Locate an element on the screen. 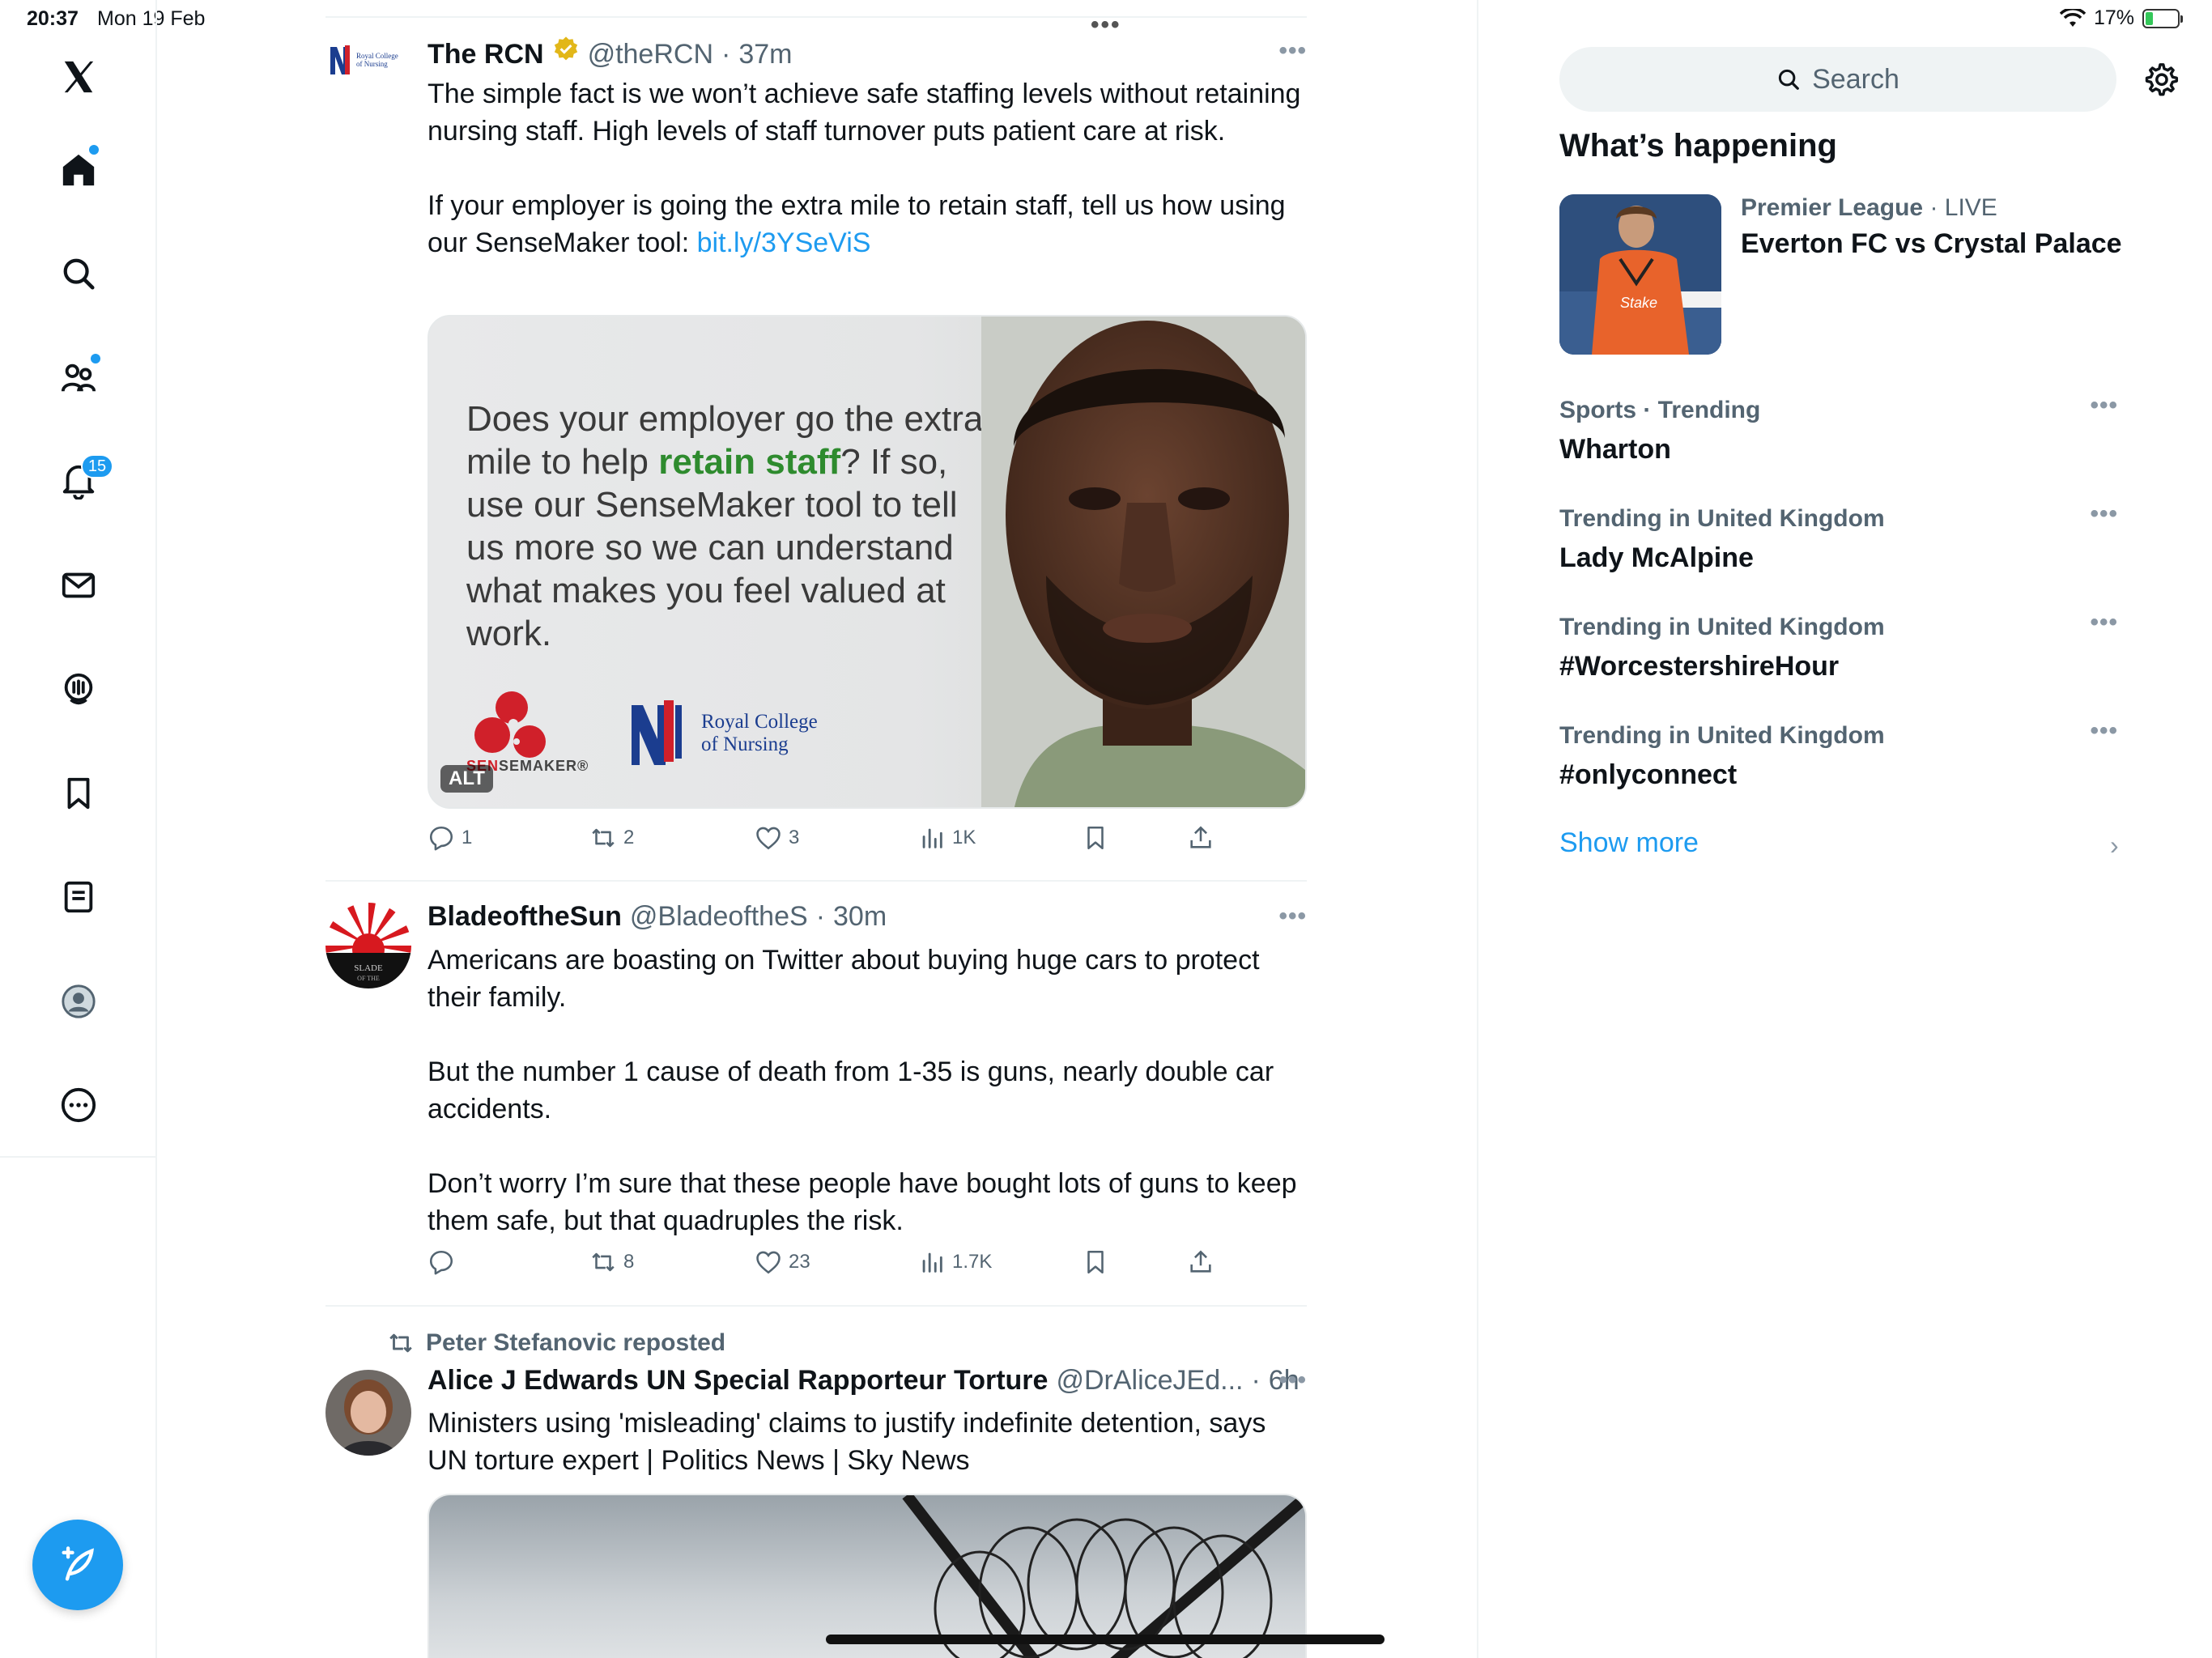 The height and width of the screenshot is (1658, 2212). views-button: 1.7K is located at coordinates (955, 1262).